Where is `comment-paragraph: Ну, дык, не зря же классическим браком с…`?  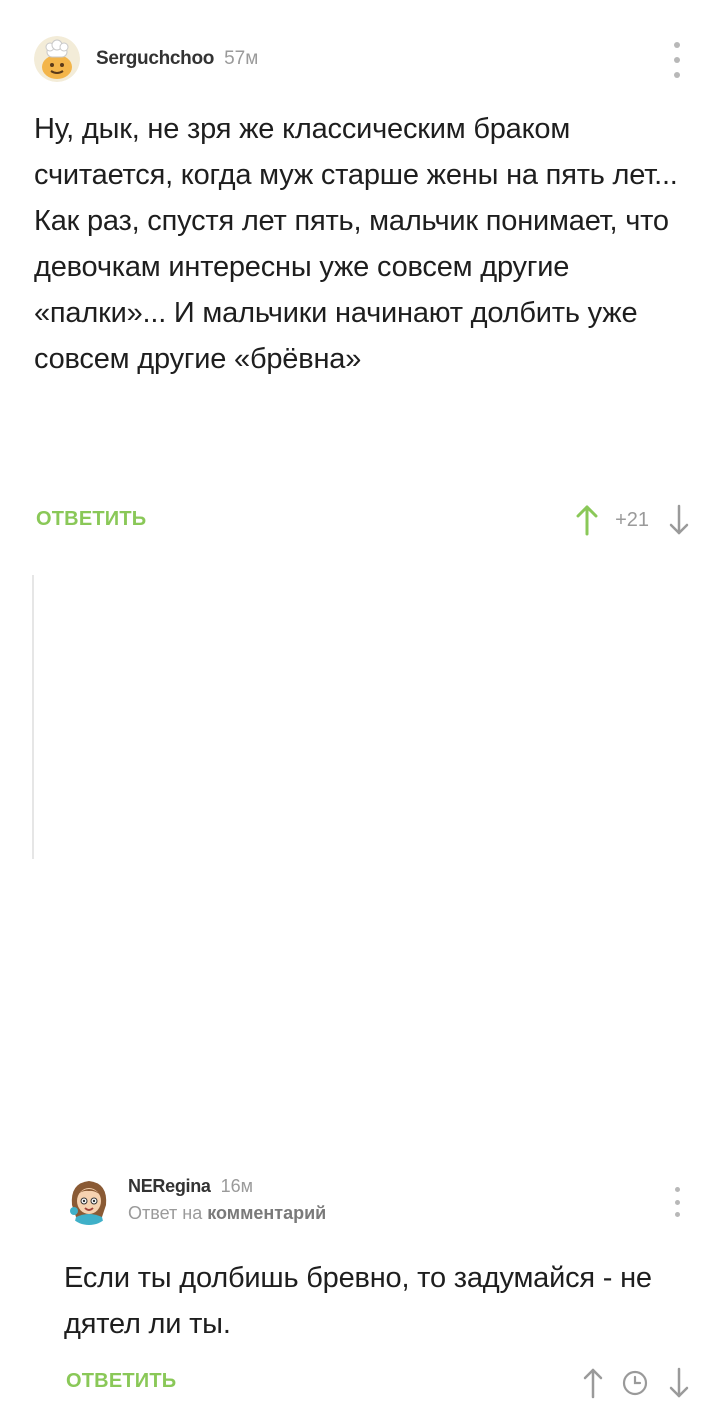
comment-paragraph: Ну, дык, не зря же классическим браком с… is located at coordinates (356, 152).